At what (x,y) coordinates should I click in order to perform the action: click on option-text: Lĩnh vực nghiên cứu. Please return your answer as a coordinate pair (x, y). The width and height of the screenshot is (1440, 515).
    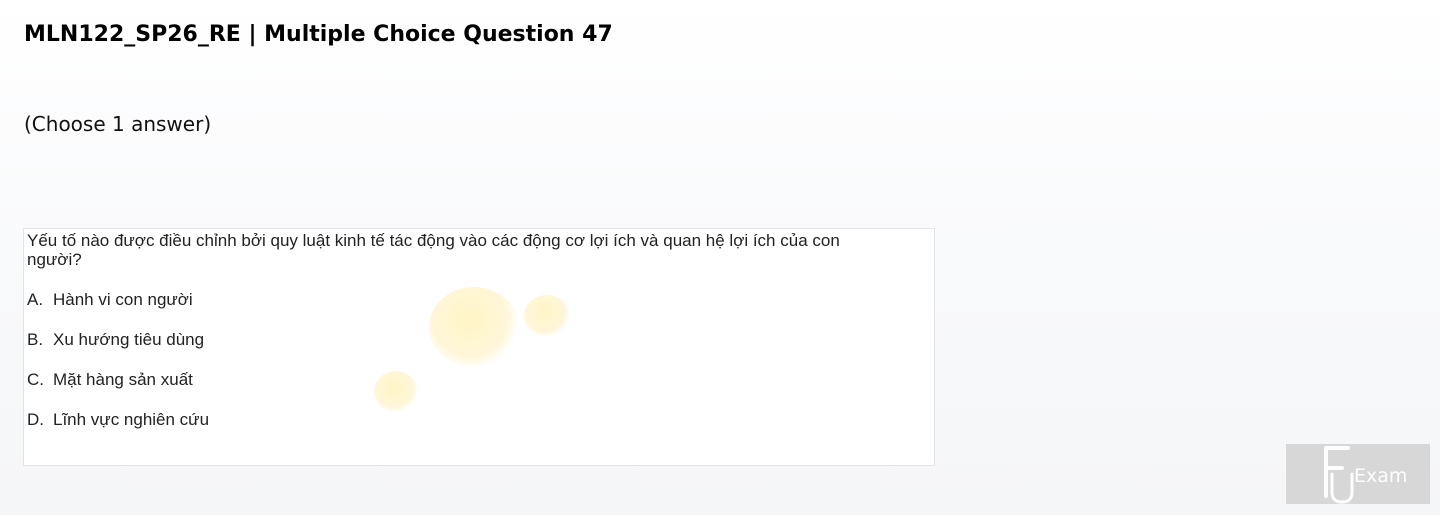
    Looking at the image, I should click on (131, 419).